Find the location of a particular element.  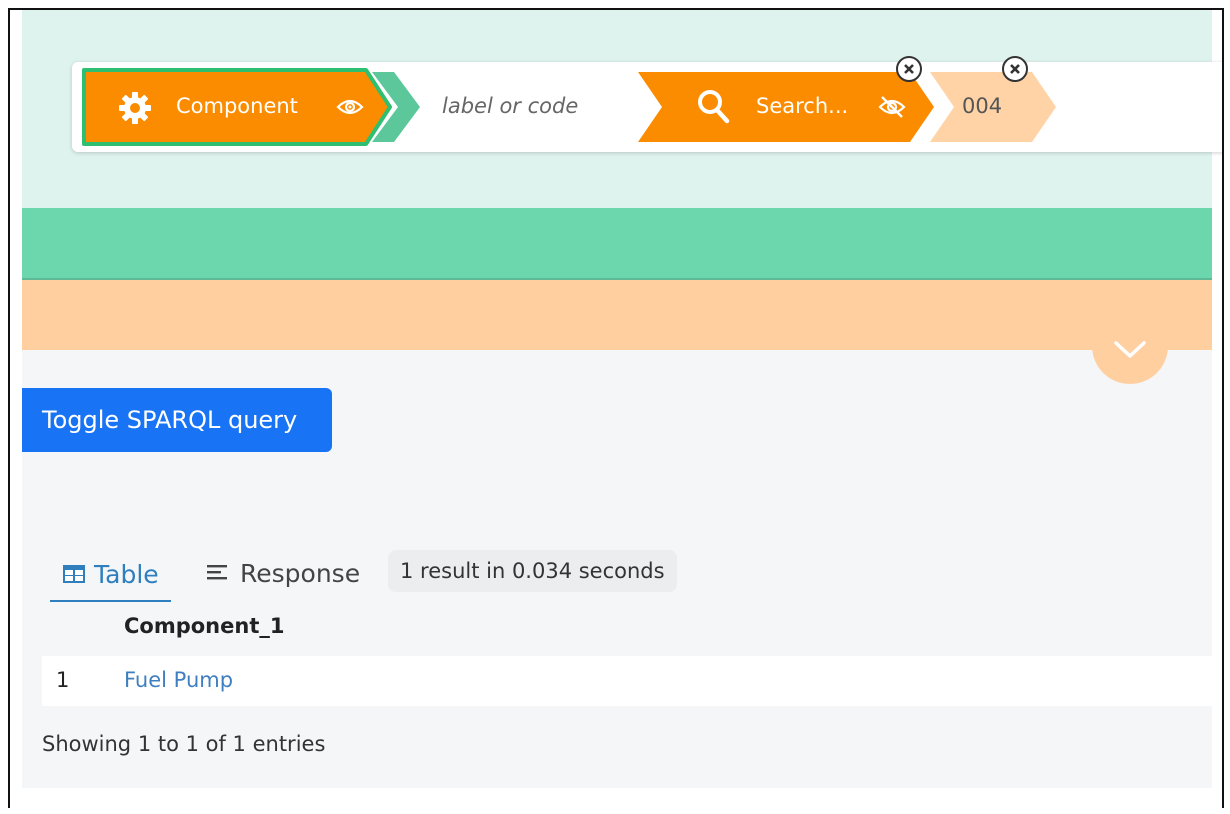

peach-band is located at coordinates (617, 315).